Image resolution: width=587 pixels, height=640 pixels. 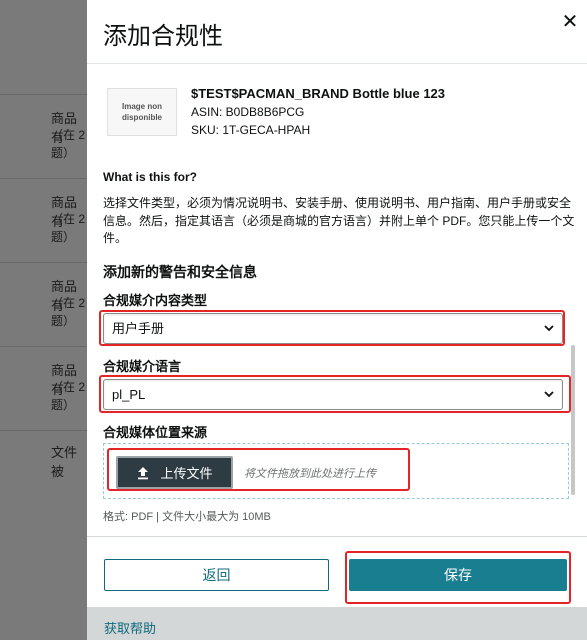 I want to click on product-asin: ASIN: B0DB8B6PCG, so click(x=248, y=112).